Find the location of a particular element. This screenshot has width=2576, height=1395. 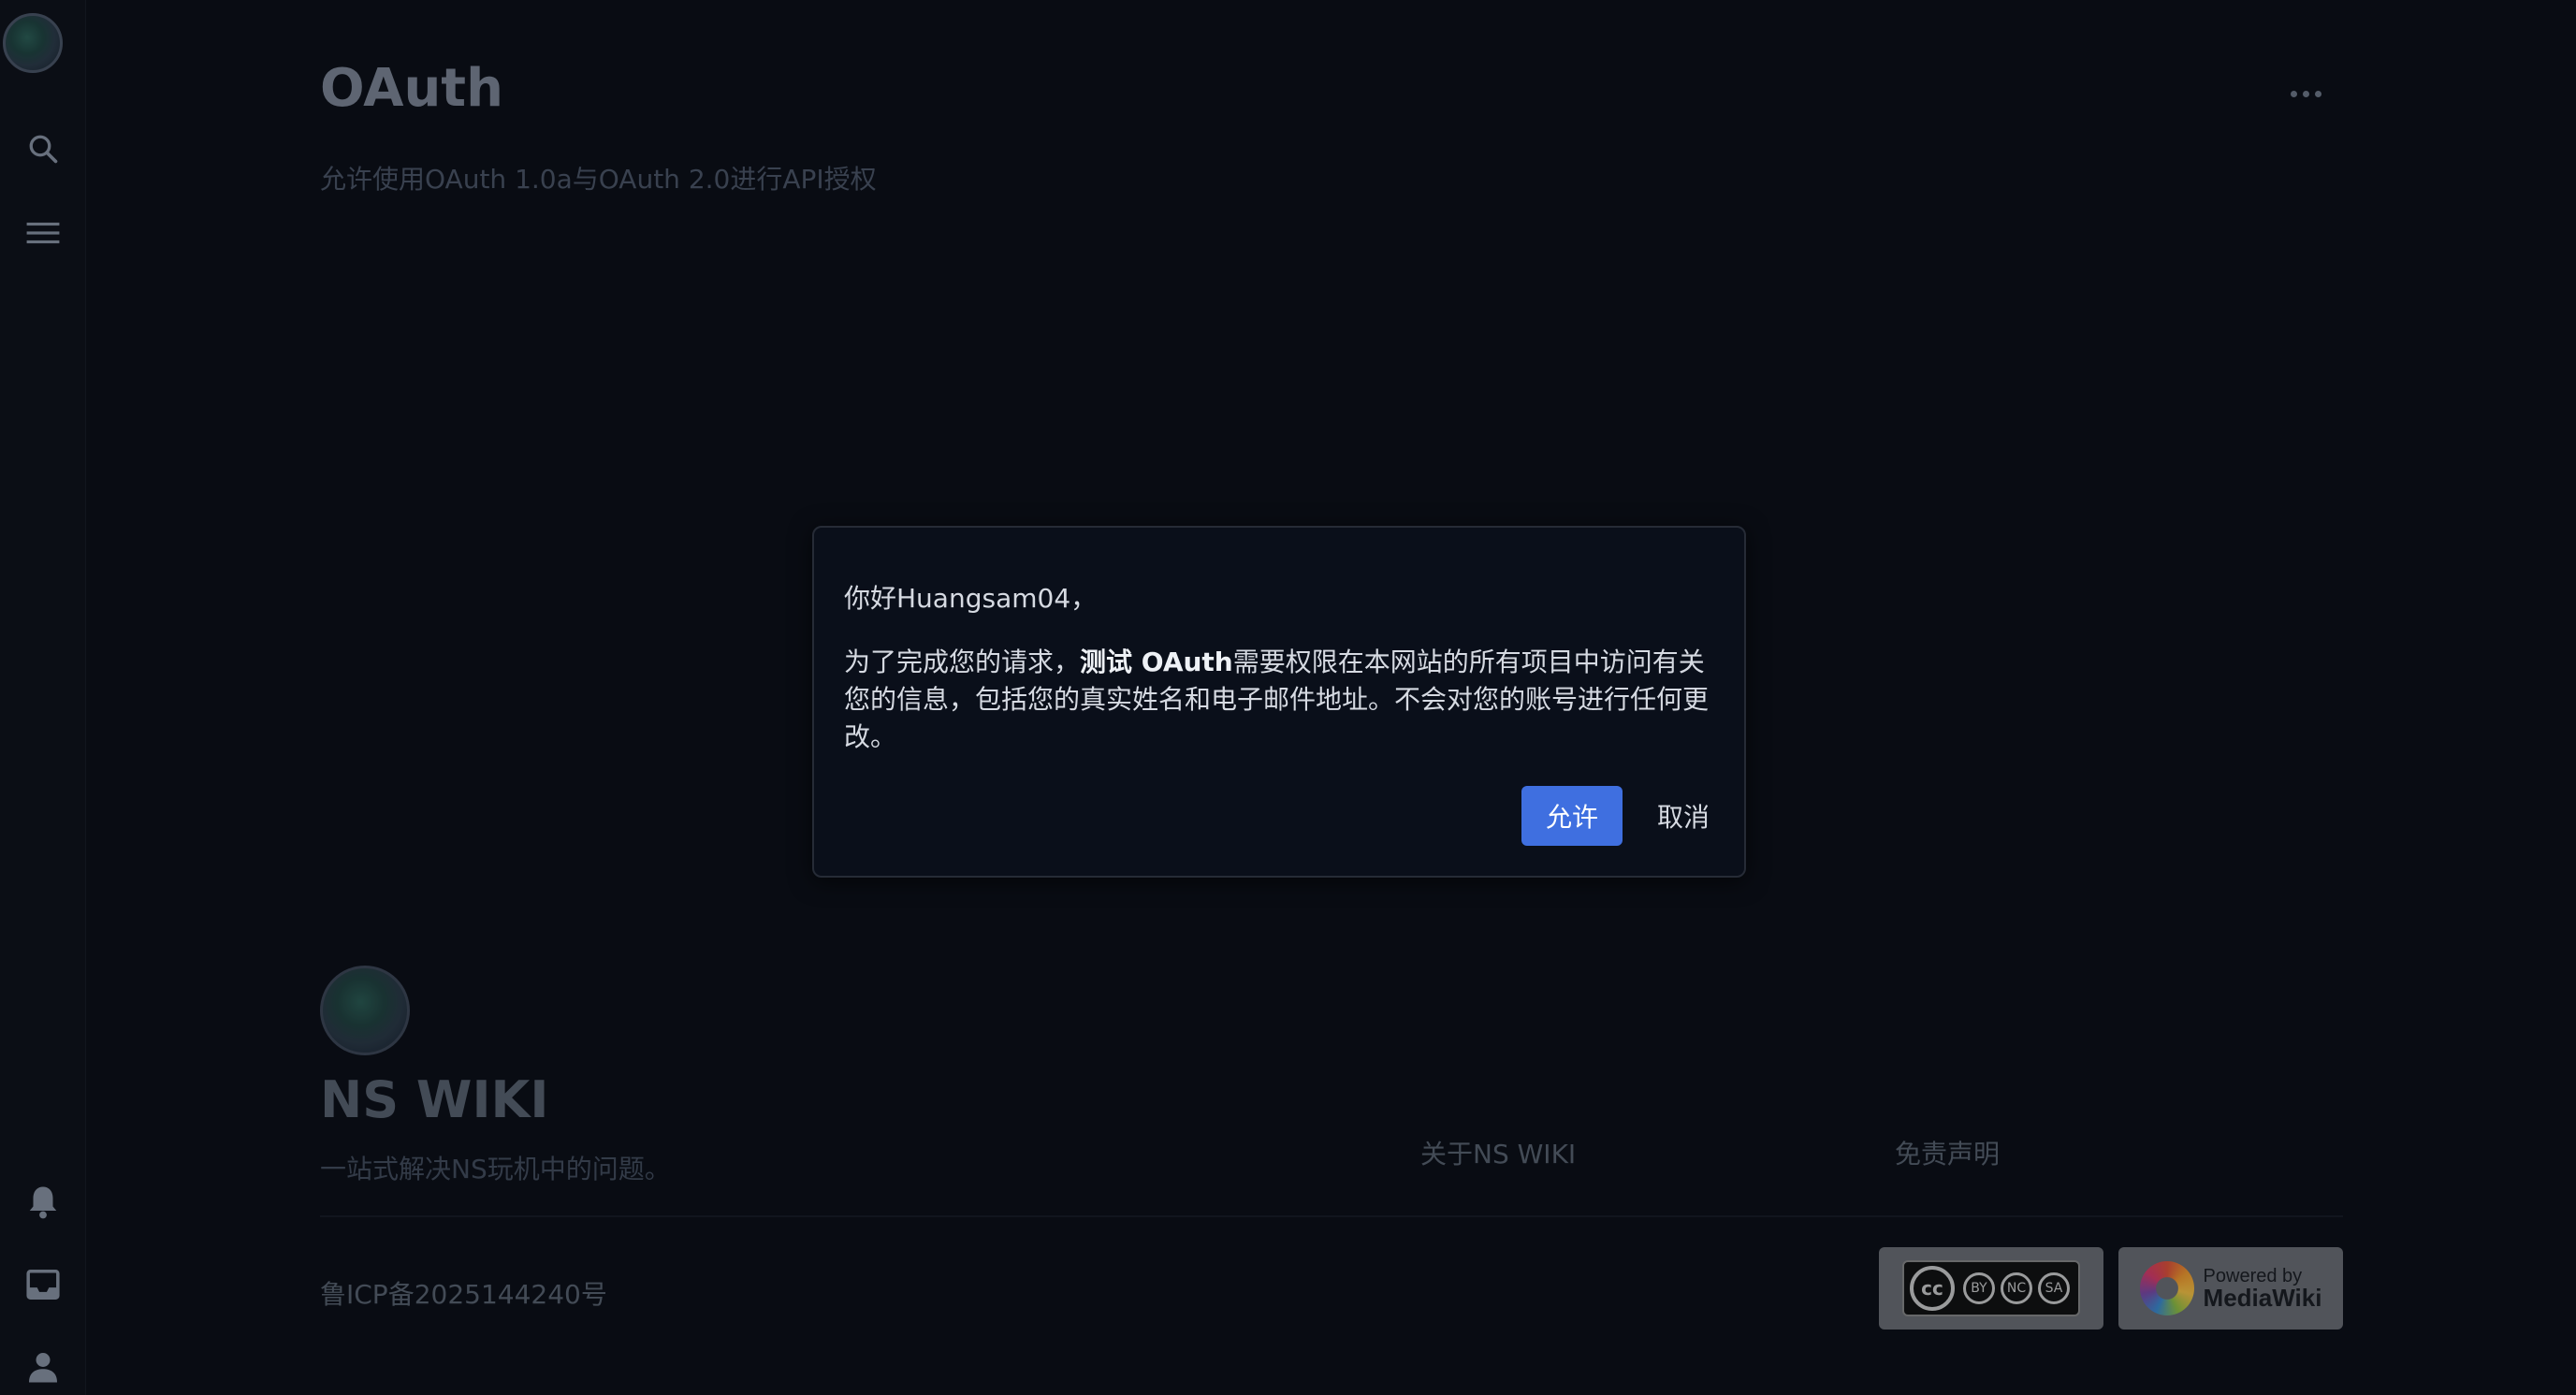

dialog-body-prefix: 为了完成您的请求， is located at coordinates (962, 662).